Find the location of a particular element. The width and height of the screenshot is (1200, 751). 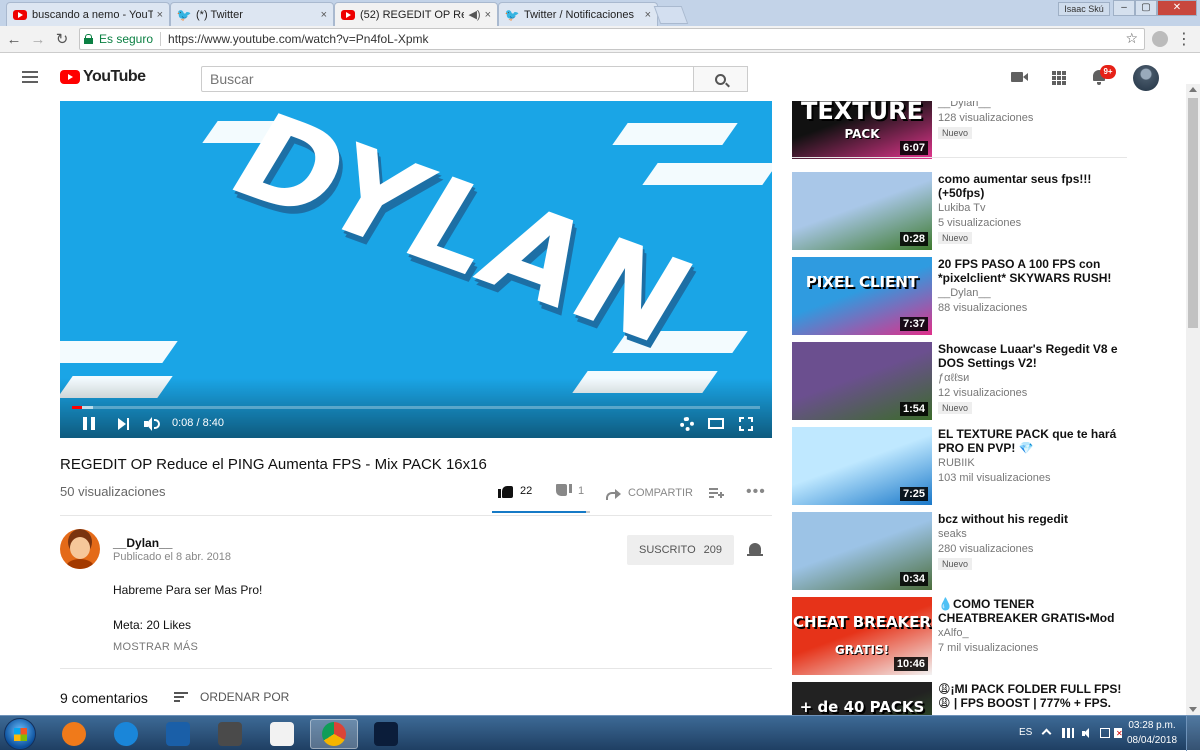

recommendation-title: bcz without his regedit is located at coordinates (1030, 519).